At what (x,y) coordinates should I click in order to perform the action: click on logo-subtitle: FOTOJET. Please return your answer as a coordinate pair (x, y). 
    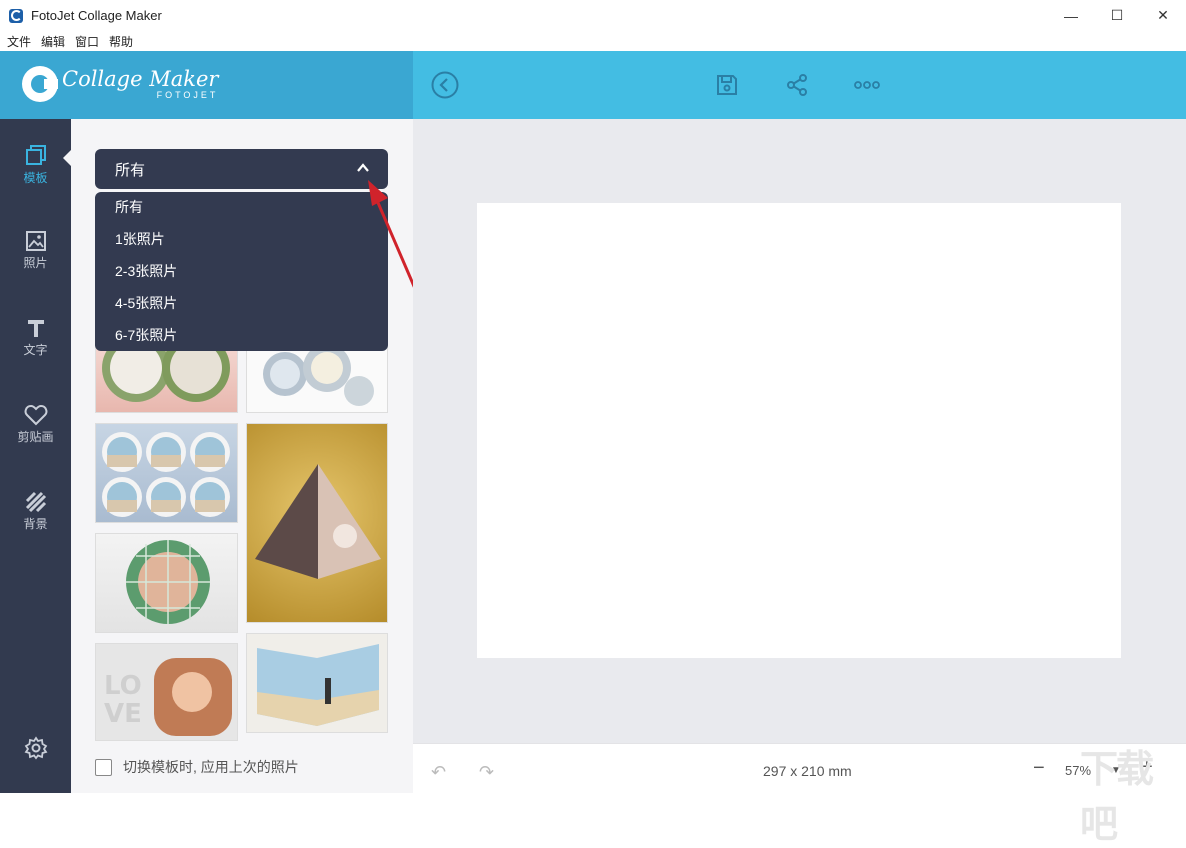
    Looking at the image, I should click on (187, 94).